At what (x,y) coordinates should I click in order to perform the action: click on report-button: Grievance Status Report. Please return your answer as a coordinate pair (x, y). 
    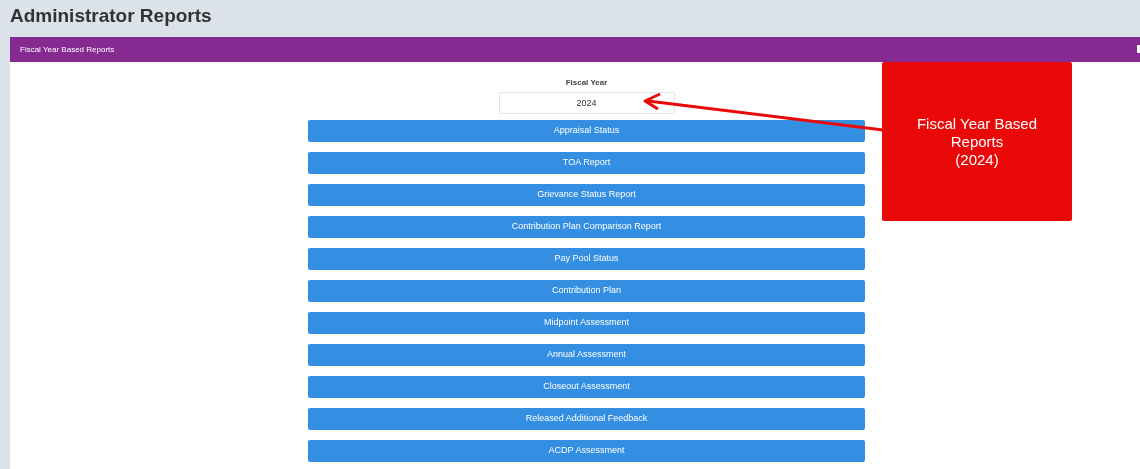
    Looking at the image, I should click on (586, 195).